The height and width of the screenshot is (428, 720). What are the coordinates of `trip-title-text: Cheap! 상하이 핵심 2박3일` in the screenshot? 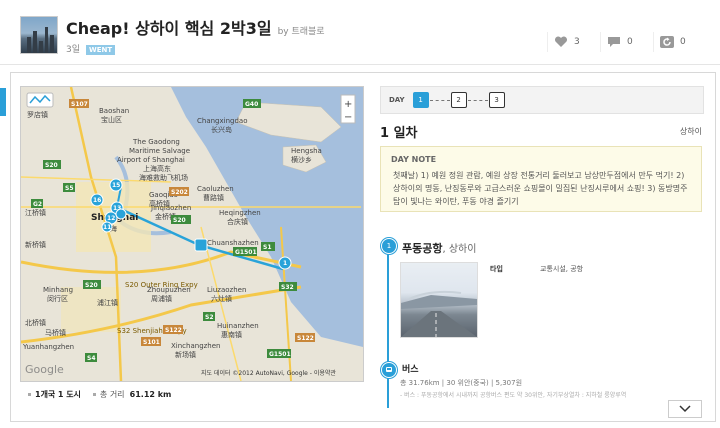 It's located at (169, 28).